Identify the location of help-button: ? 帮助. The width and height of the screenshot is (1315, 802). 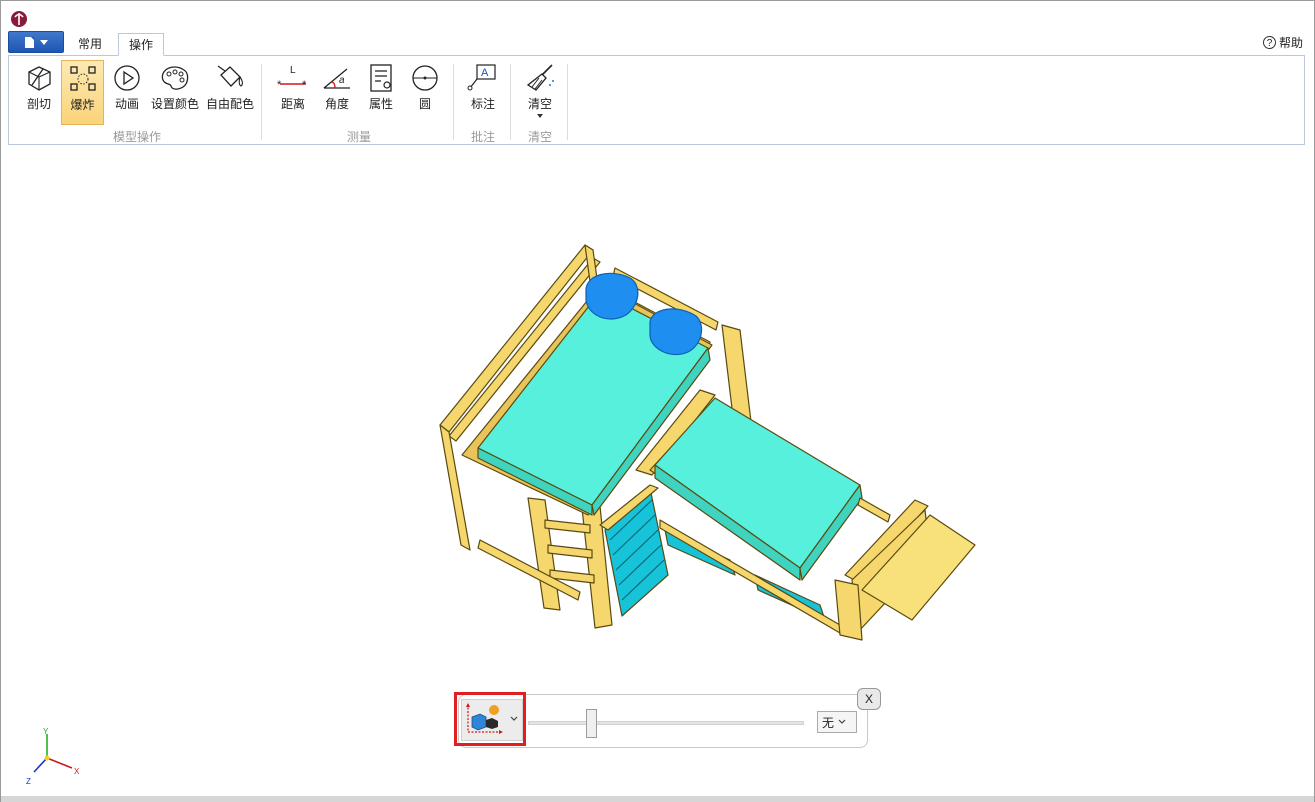
(1282, 42).